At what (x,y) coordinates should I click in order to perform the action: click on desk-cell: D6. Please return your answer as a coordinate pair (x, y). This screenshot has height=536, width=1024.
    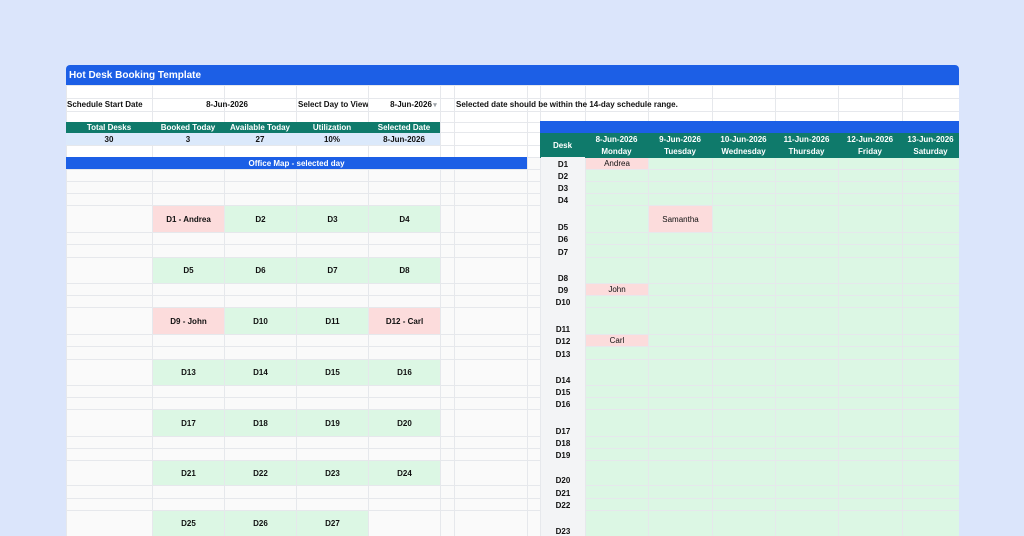
    Looking at the image, I should click on (260, 270).